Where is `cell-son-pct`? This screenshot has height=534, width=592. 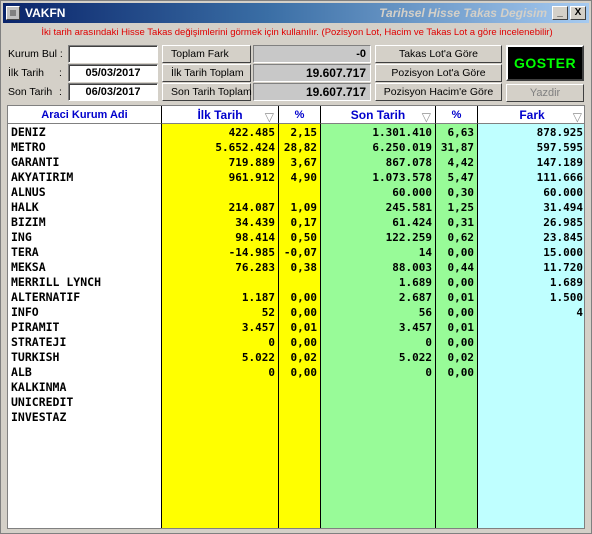
cell-son-pct is located at coordinates (454, 402).